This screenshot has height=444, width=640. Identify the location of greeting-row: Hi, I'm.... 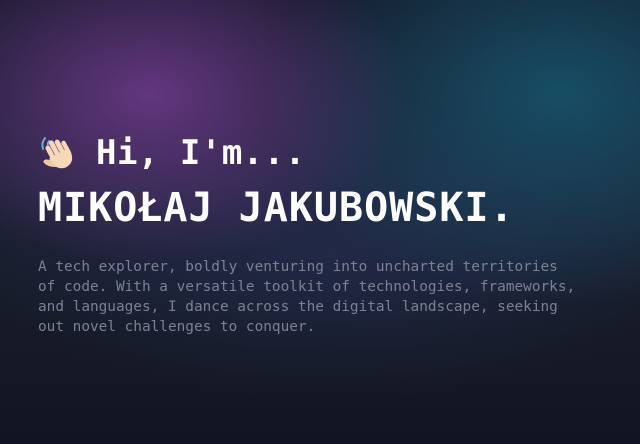
(328, 153).